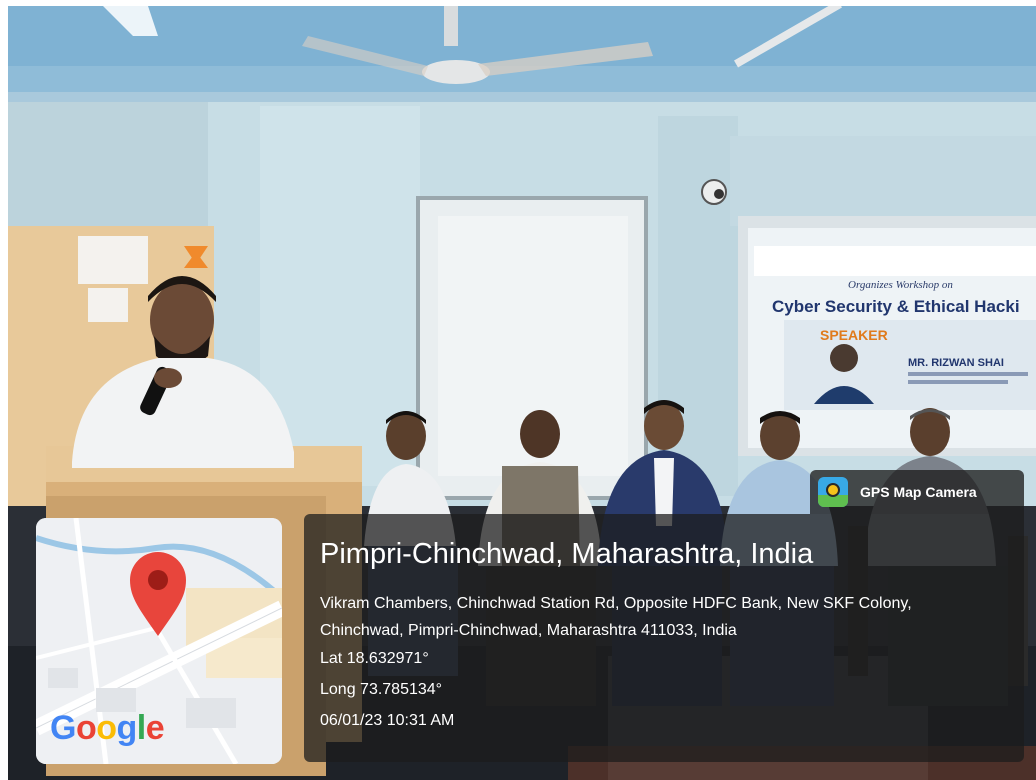 The width and height of the screenshot is (1036, 780). What do you see at coordinates (896, 306) in the screenshot?
I see `svg-text: Cyber Security & Ethical Hacki` at bounding box center [896, 306].